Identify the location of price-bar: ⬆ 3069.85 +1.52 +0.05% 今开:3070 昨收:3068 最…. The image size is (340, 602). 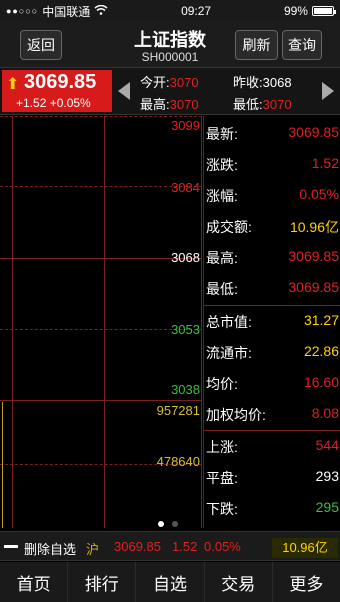
(170, 91).